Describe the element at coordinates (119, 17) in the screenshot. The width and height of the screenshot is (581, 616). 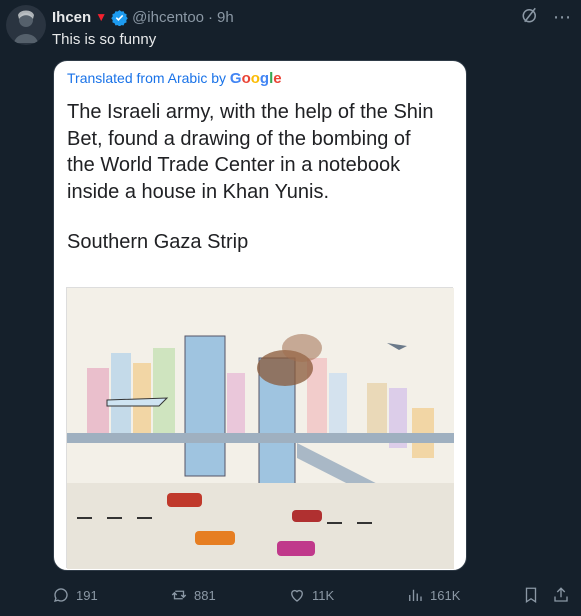
I see `verified-badge-icon` at that location.